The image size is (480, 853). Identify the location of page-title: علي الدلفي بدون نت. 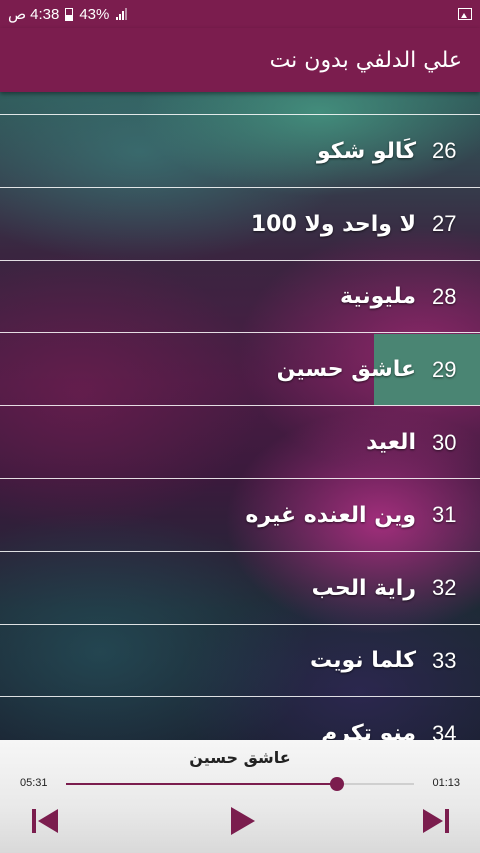
(365, 60).